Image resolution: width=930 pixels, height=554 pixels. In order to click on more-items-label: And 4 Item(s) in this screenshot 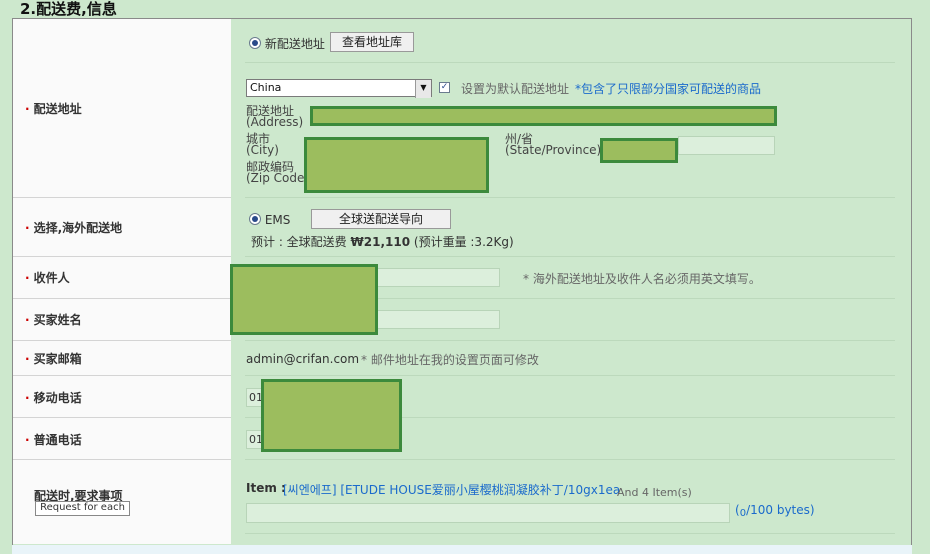, I will do `click(654, 492)`.